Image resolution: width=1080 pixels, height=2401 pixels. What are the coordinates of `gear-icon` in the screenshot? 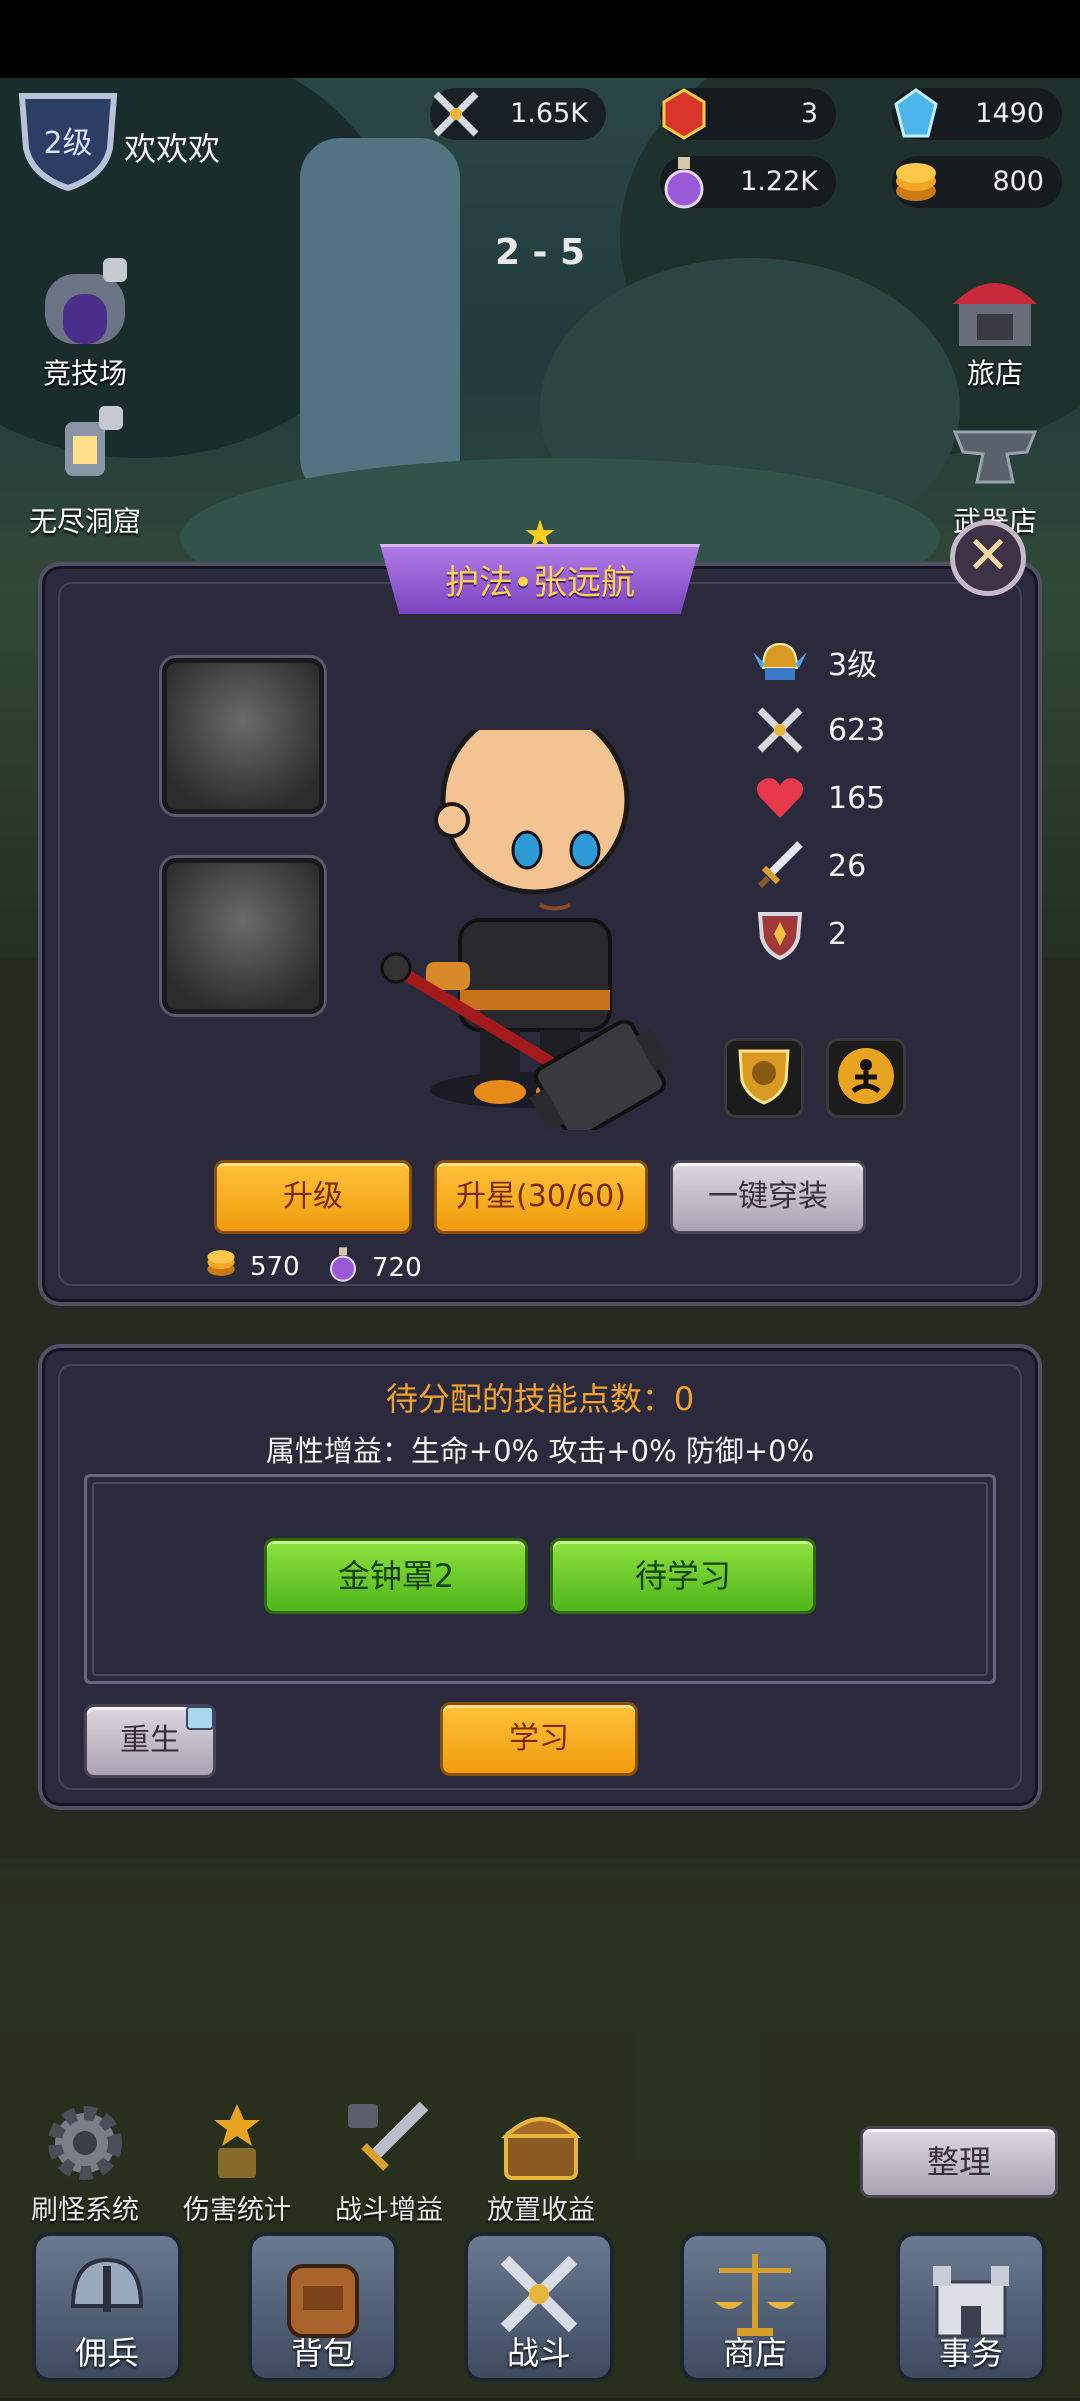 It's located at (85, 2143).